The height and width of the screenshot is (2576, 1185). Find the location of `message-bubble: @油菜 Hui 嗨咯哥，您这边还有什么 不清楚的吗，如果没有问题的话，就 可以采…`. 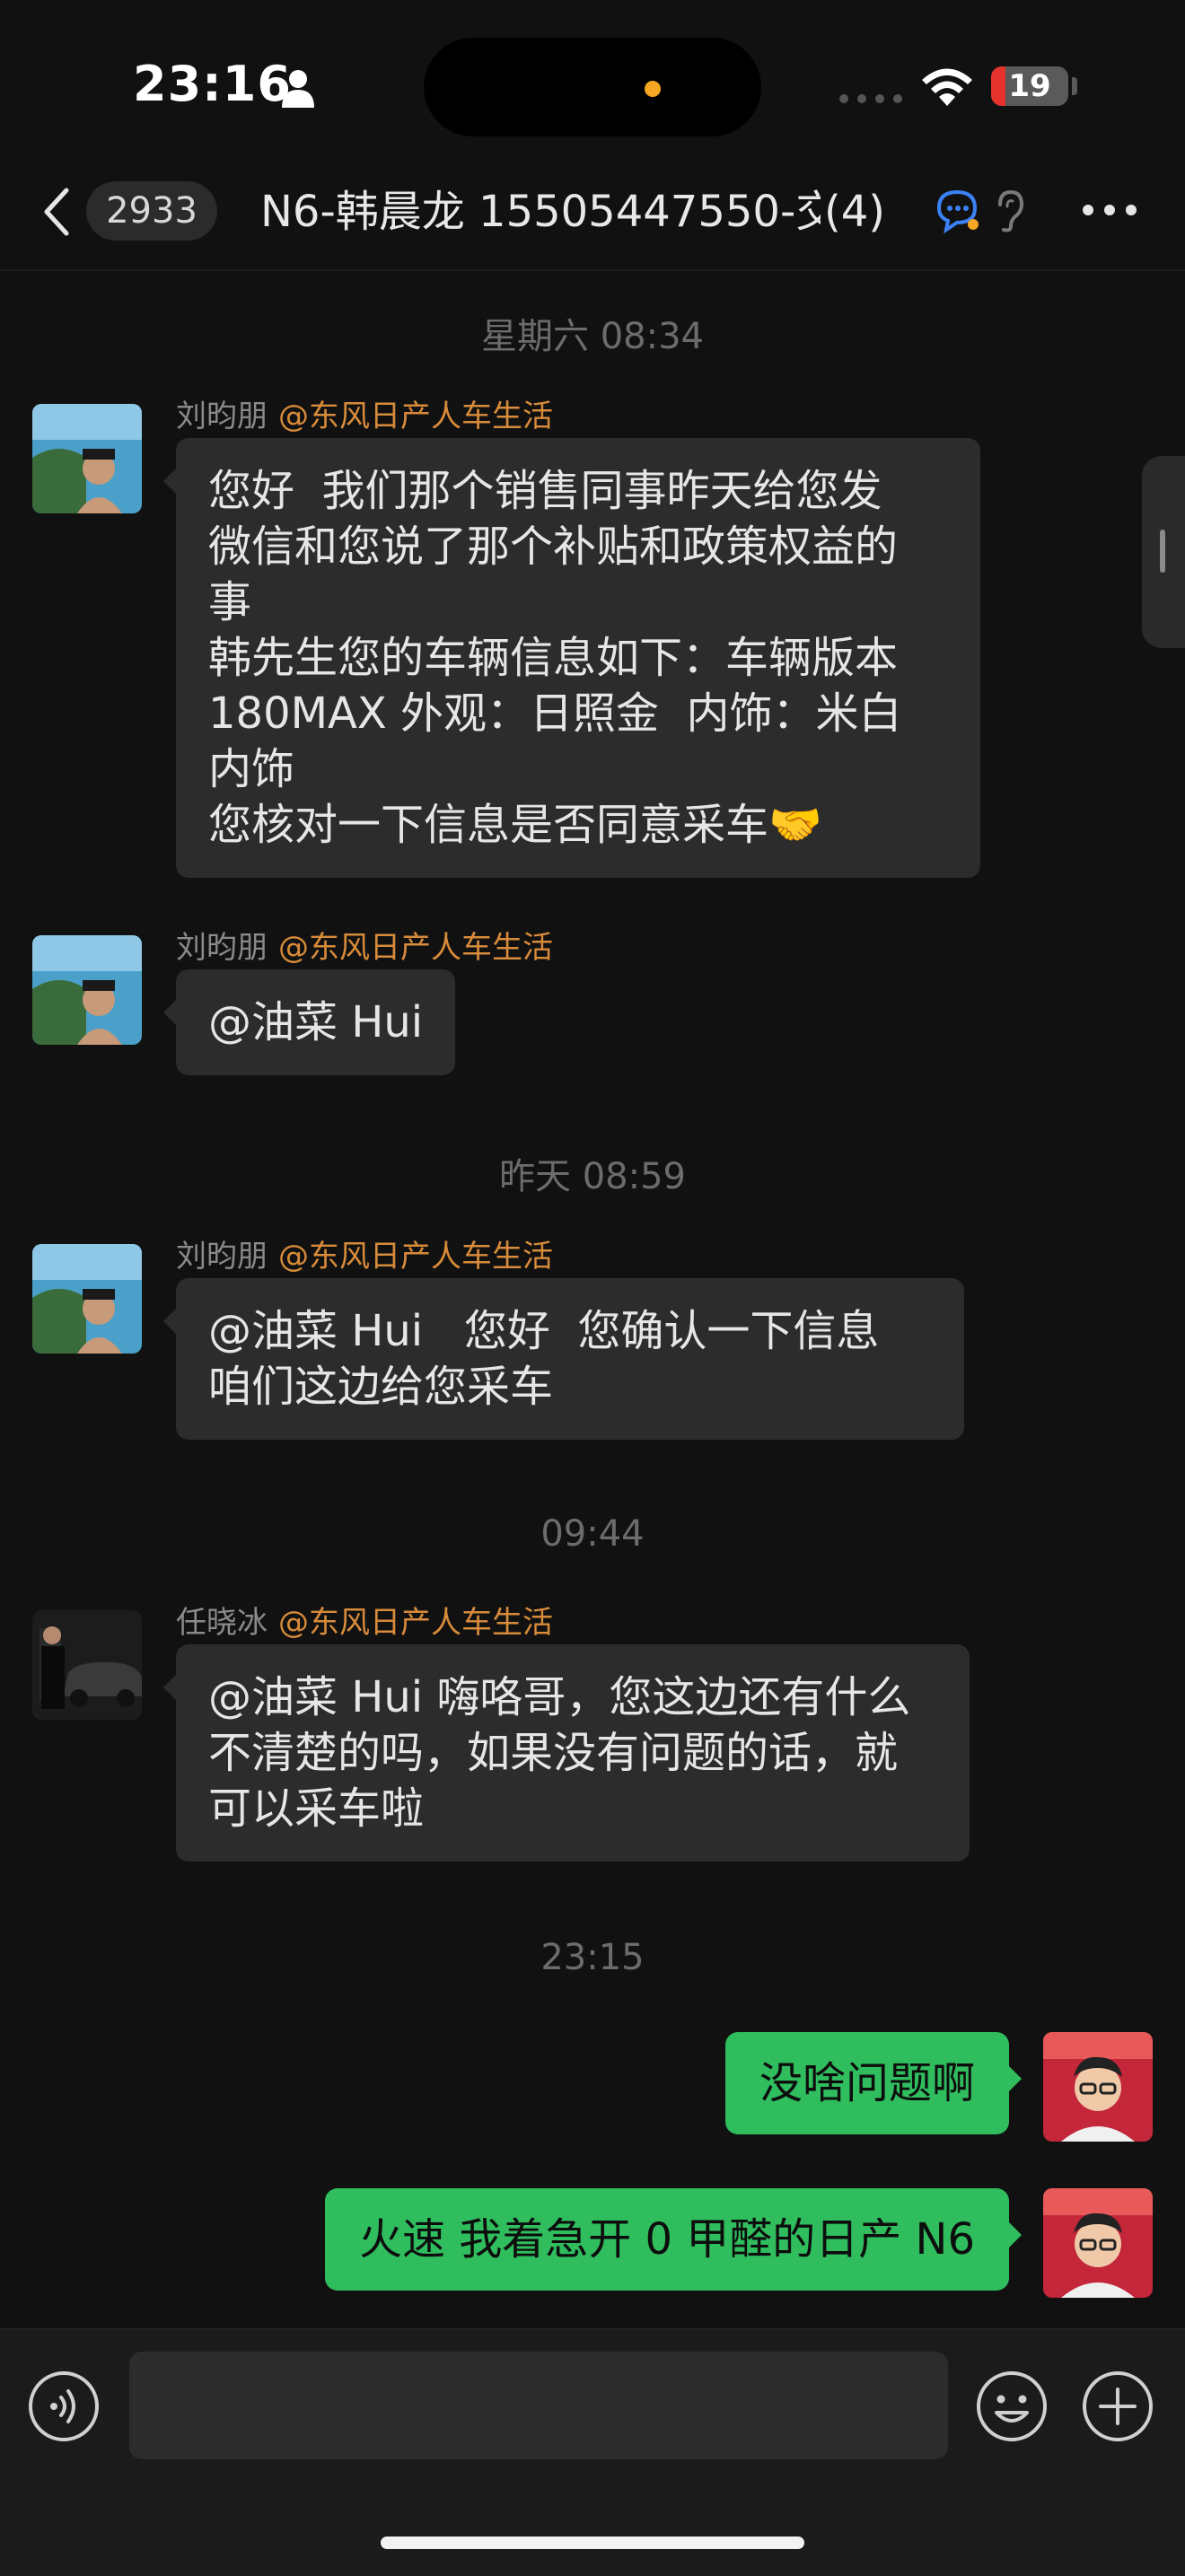

message-bubble: @油菜 Hui 嗨咯哥，您这边还有什么 不清楚的吗，如果没有问题的话，就 可以采… is located at coordinates (566, 1753).